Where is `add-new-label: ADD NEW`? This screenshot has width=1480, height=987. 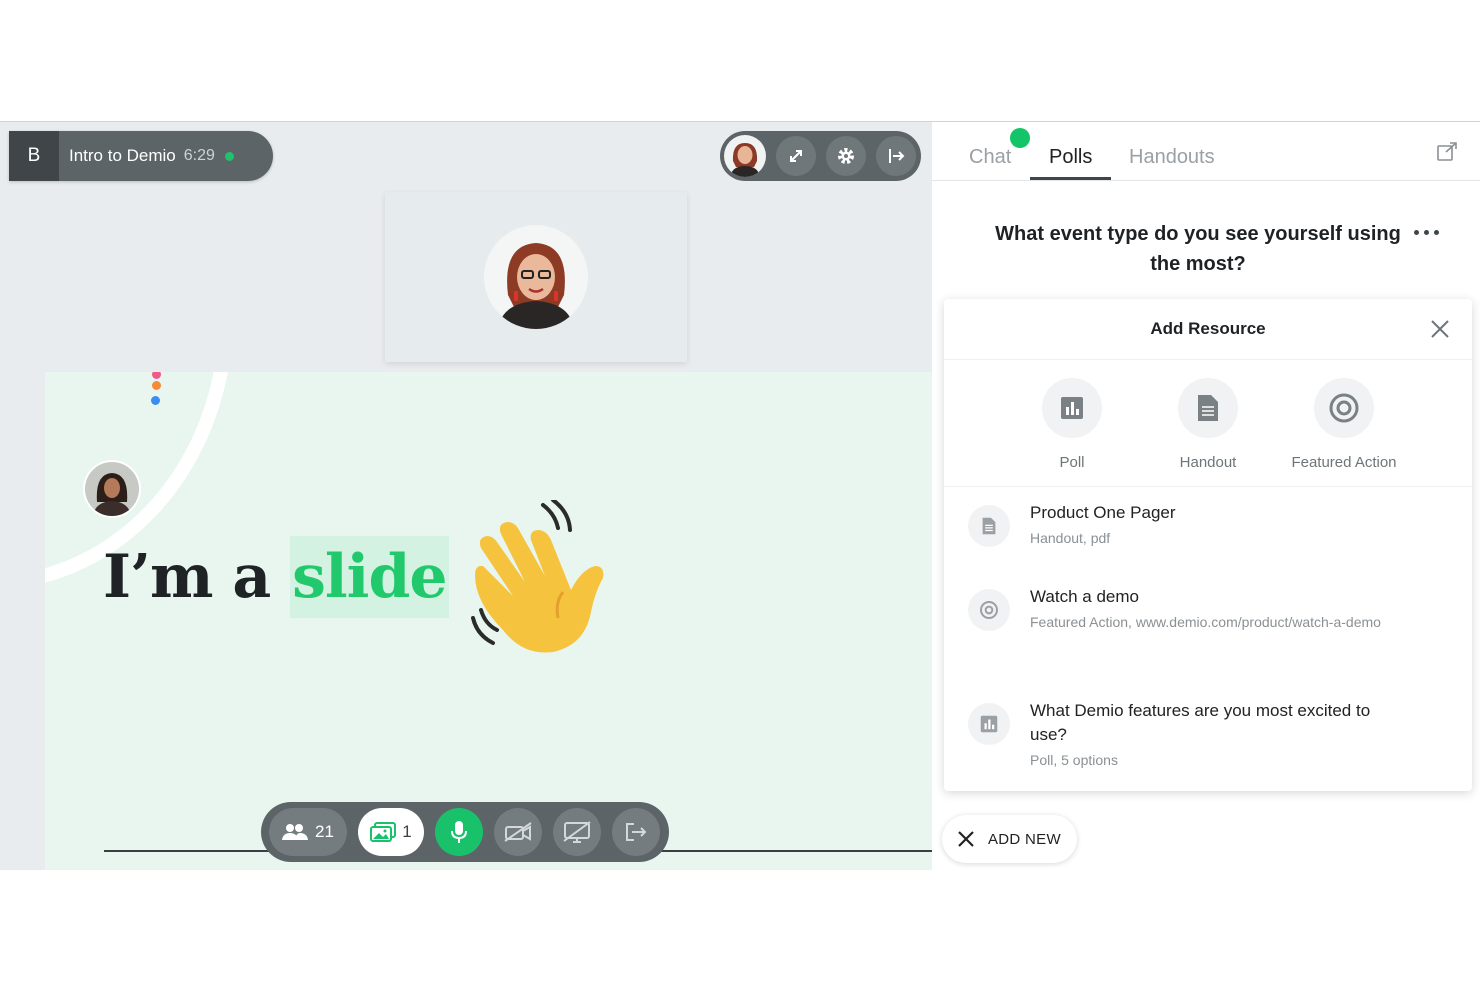 add-new-label: ADD NEW is located at coordinates (1024, 839).